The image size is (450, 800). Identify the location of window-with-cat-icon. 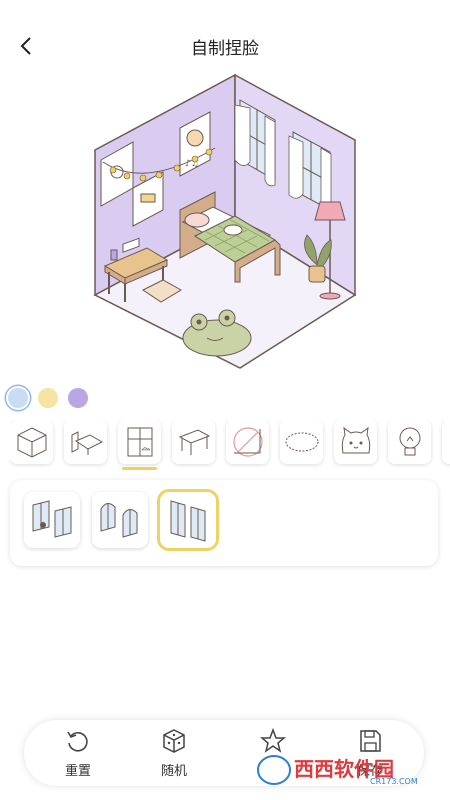
(52, 519).